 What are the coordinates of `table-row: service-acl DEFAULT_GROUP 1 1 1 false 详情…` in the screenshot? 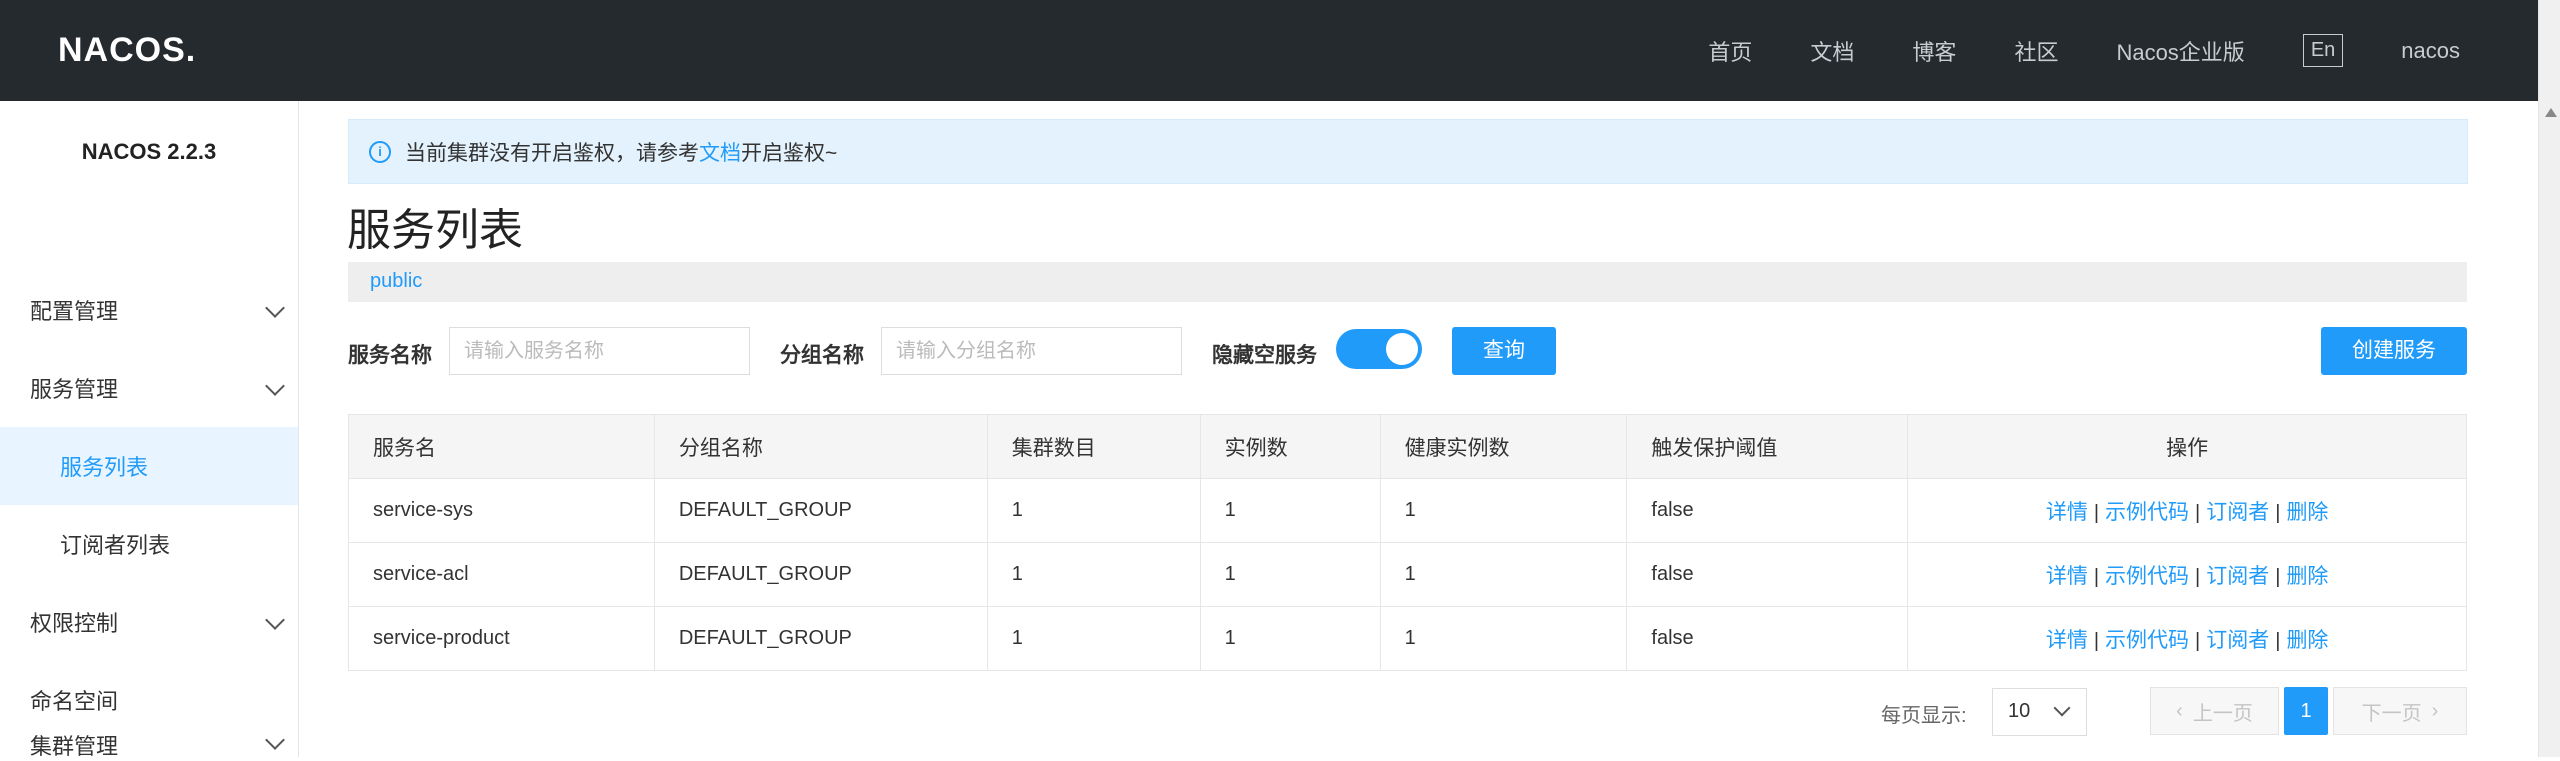 It's located at (1407, 574).